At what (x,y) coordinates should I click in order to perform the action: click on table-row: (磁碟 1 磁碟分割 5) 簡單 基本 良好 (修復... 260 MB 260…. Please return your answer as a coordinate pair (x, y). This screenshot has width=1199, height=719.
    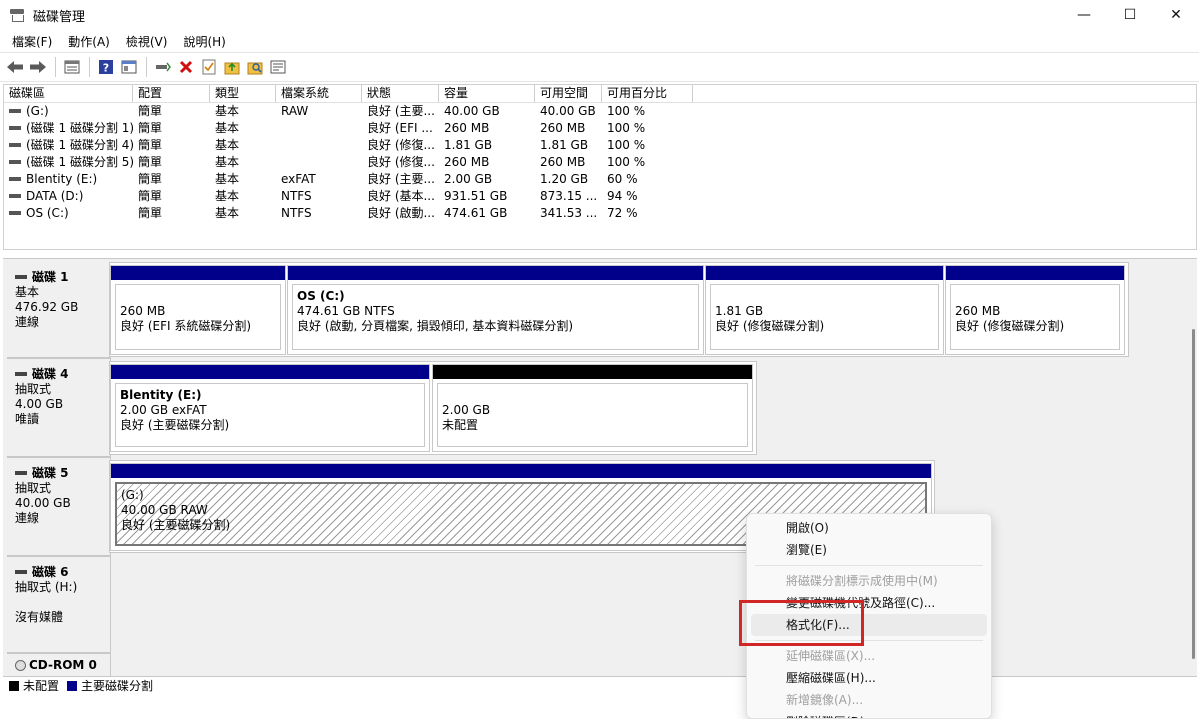
    Looking at the image, I should click on (600, 162).